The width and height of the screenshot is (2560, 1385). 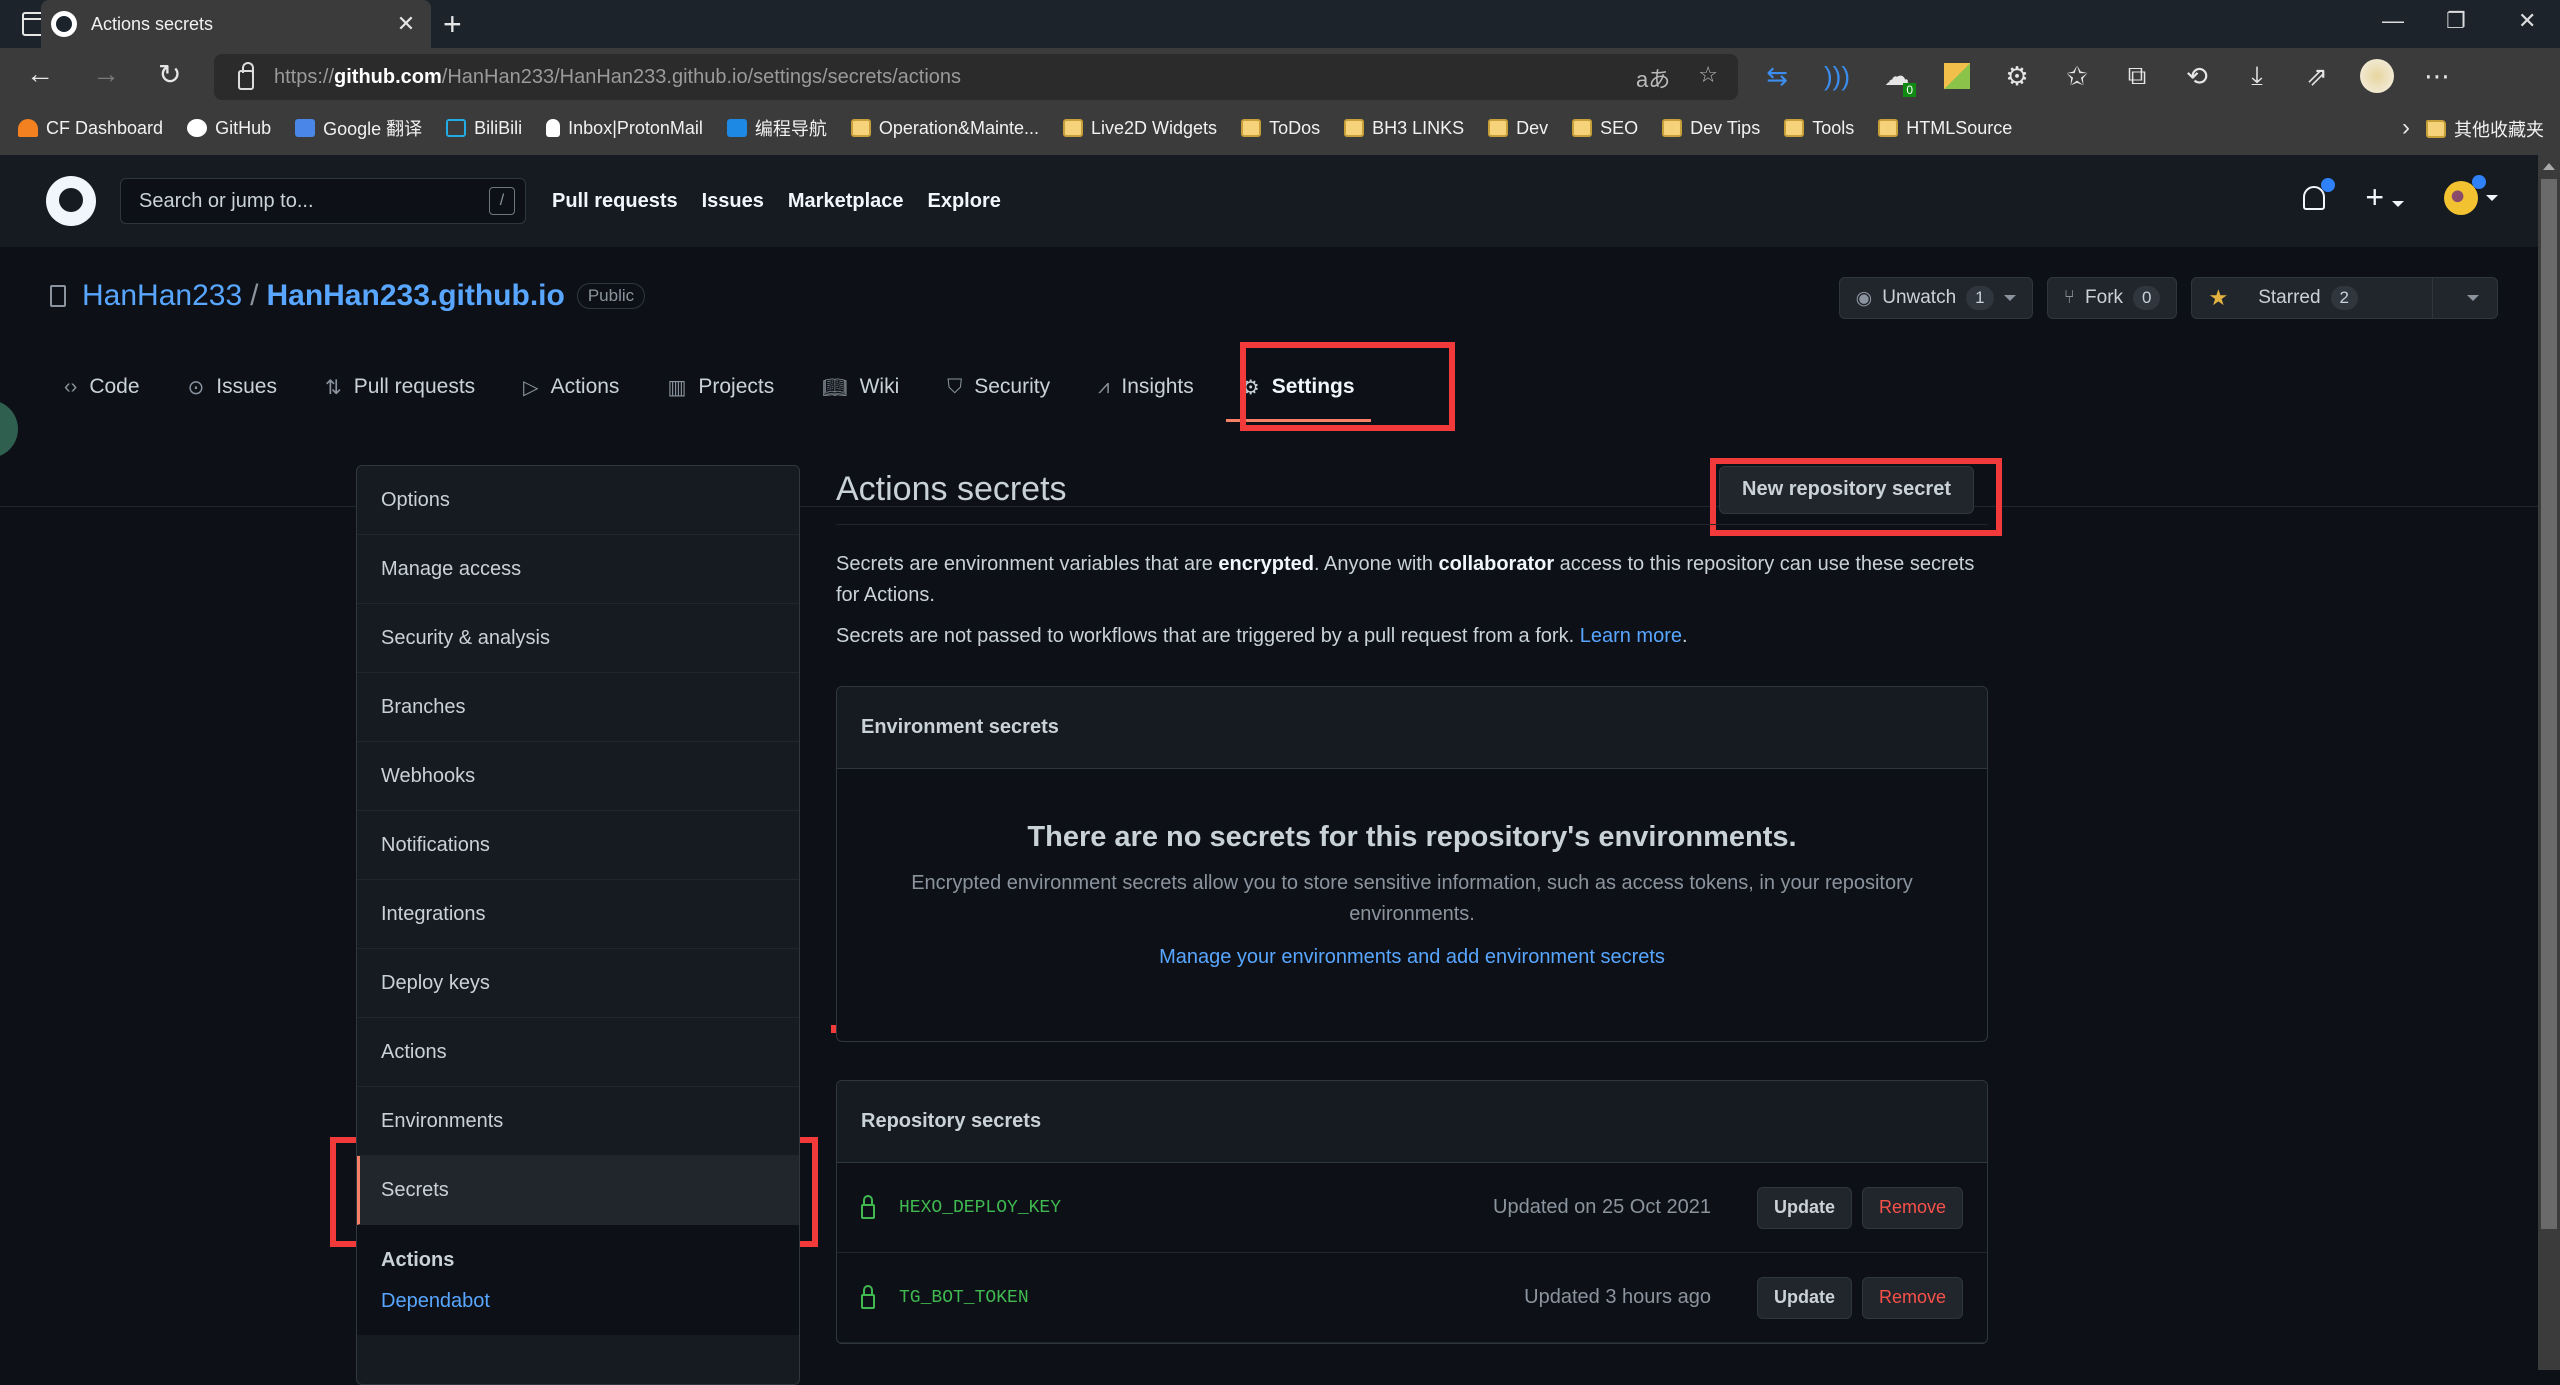 I want to click on restore-icon: ❐, so click(x=2456, y=21).